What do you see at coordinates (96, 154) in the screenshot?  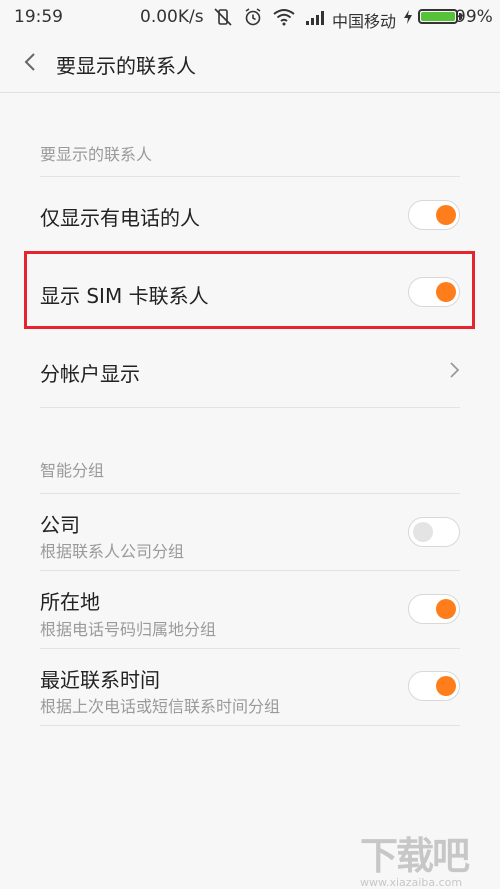 I see `section-header-contacts: 要显示的联系人` at bounding box center [96, 154].